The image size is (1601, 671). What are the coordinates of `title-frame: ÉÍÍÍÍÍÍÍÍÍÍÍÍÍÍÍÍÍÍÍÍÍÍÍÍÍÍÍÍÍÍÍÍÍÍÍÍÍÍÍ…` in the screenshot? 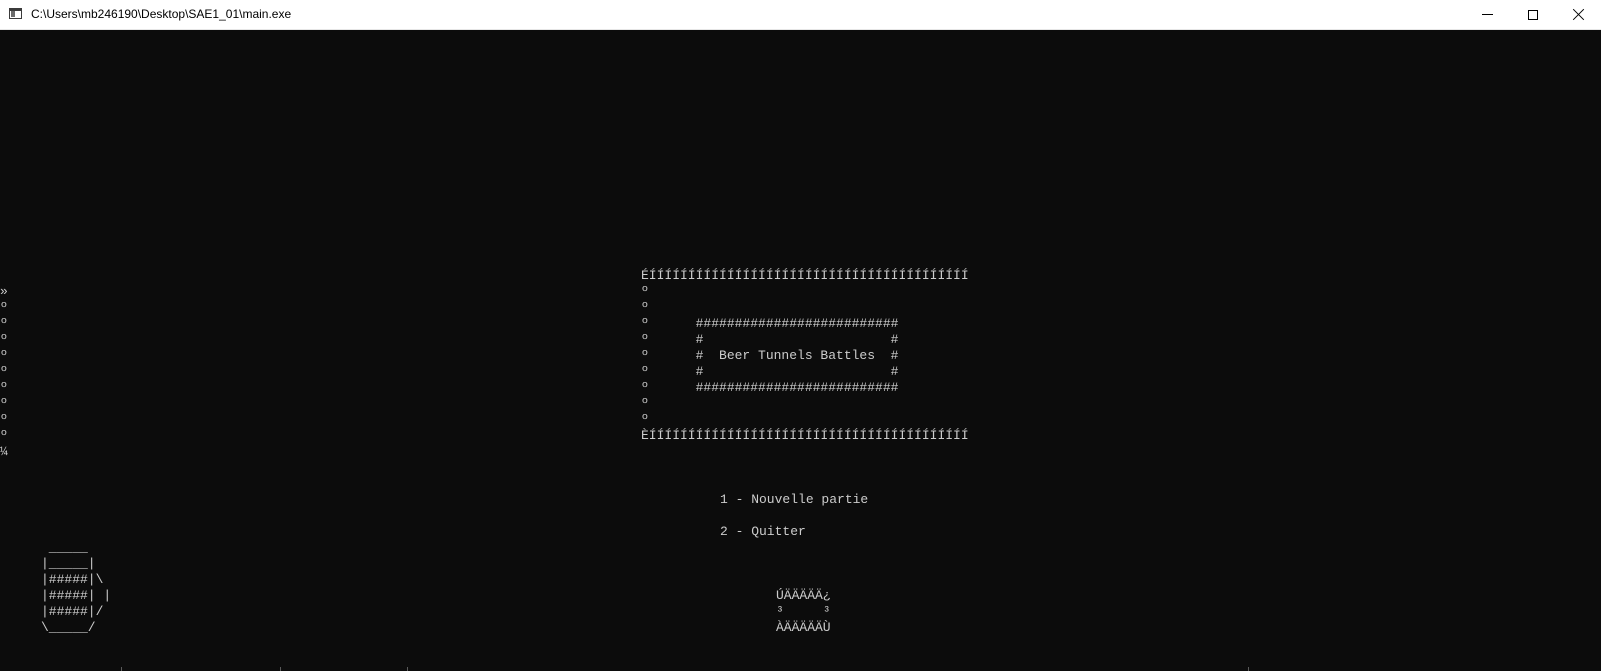 It's located at (805, 355).